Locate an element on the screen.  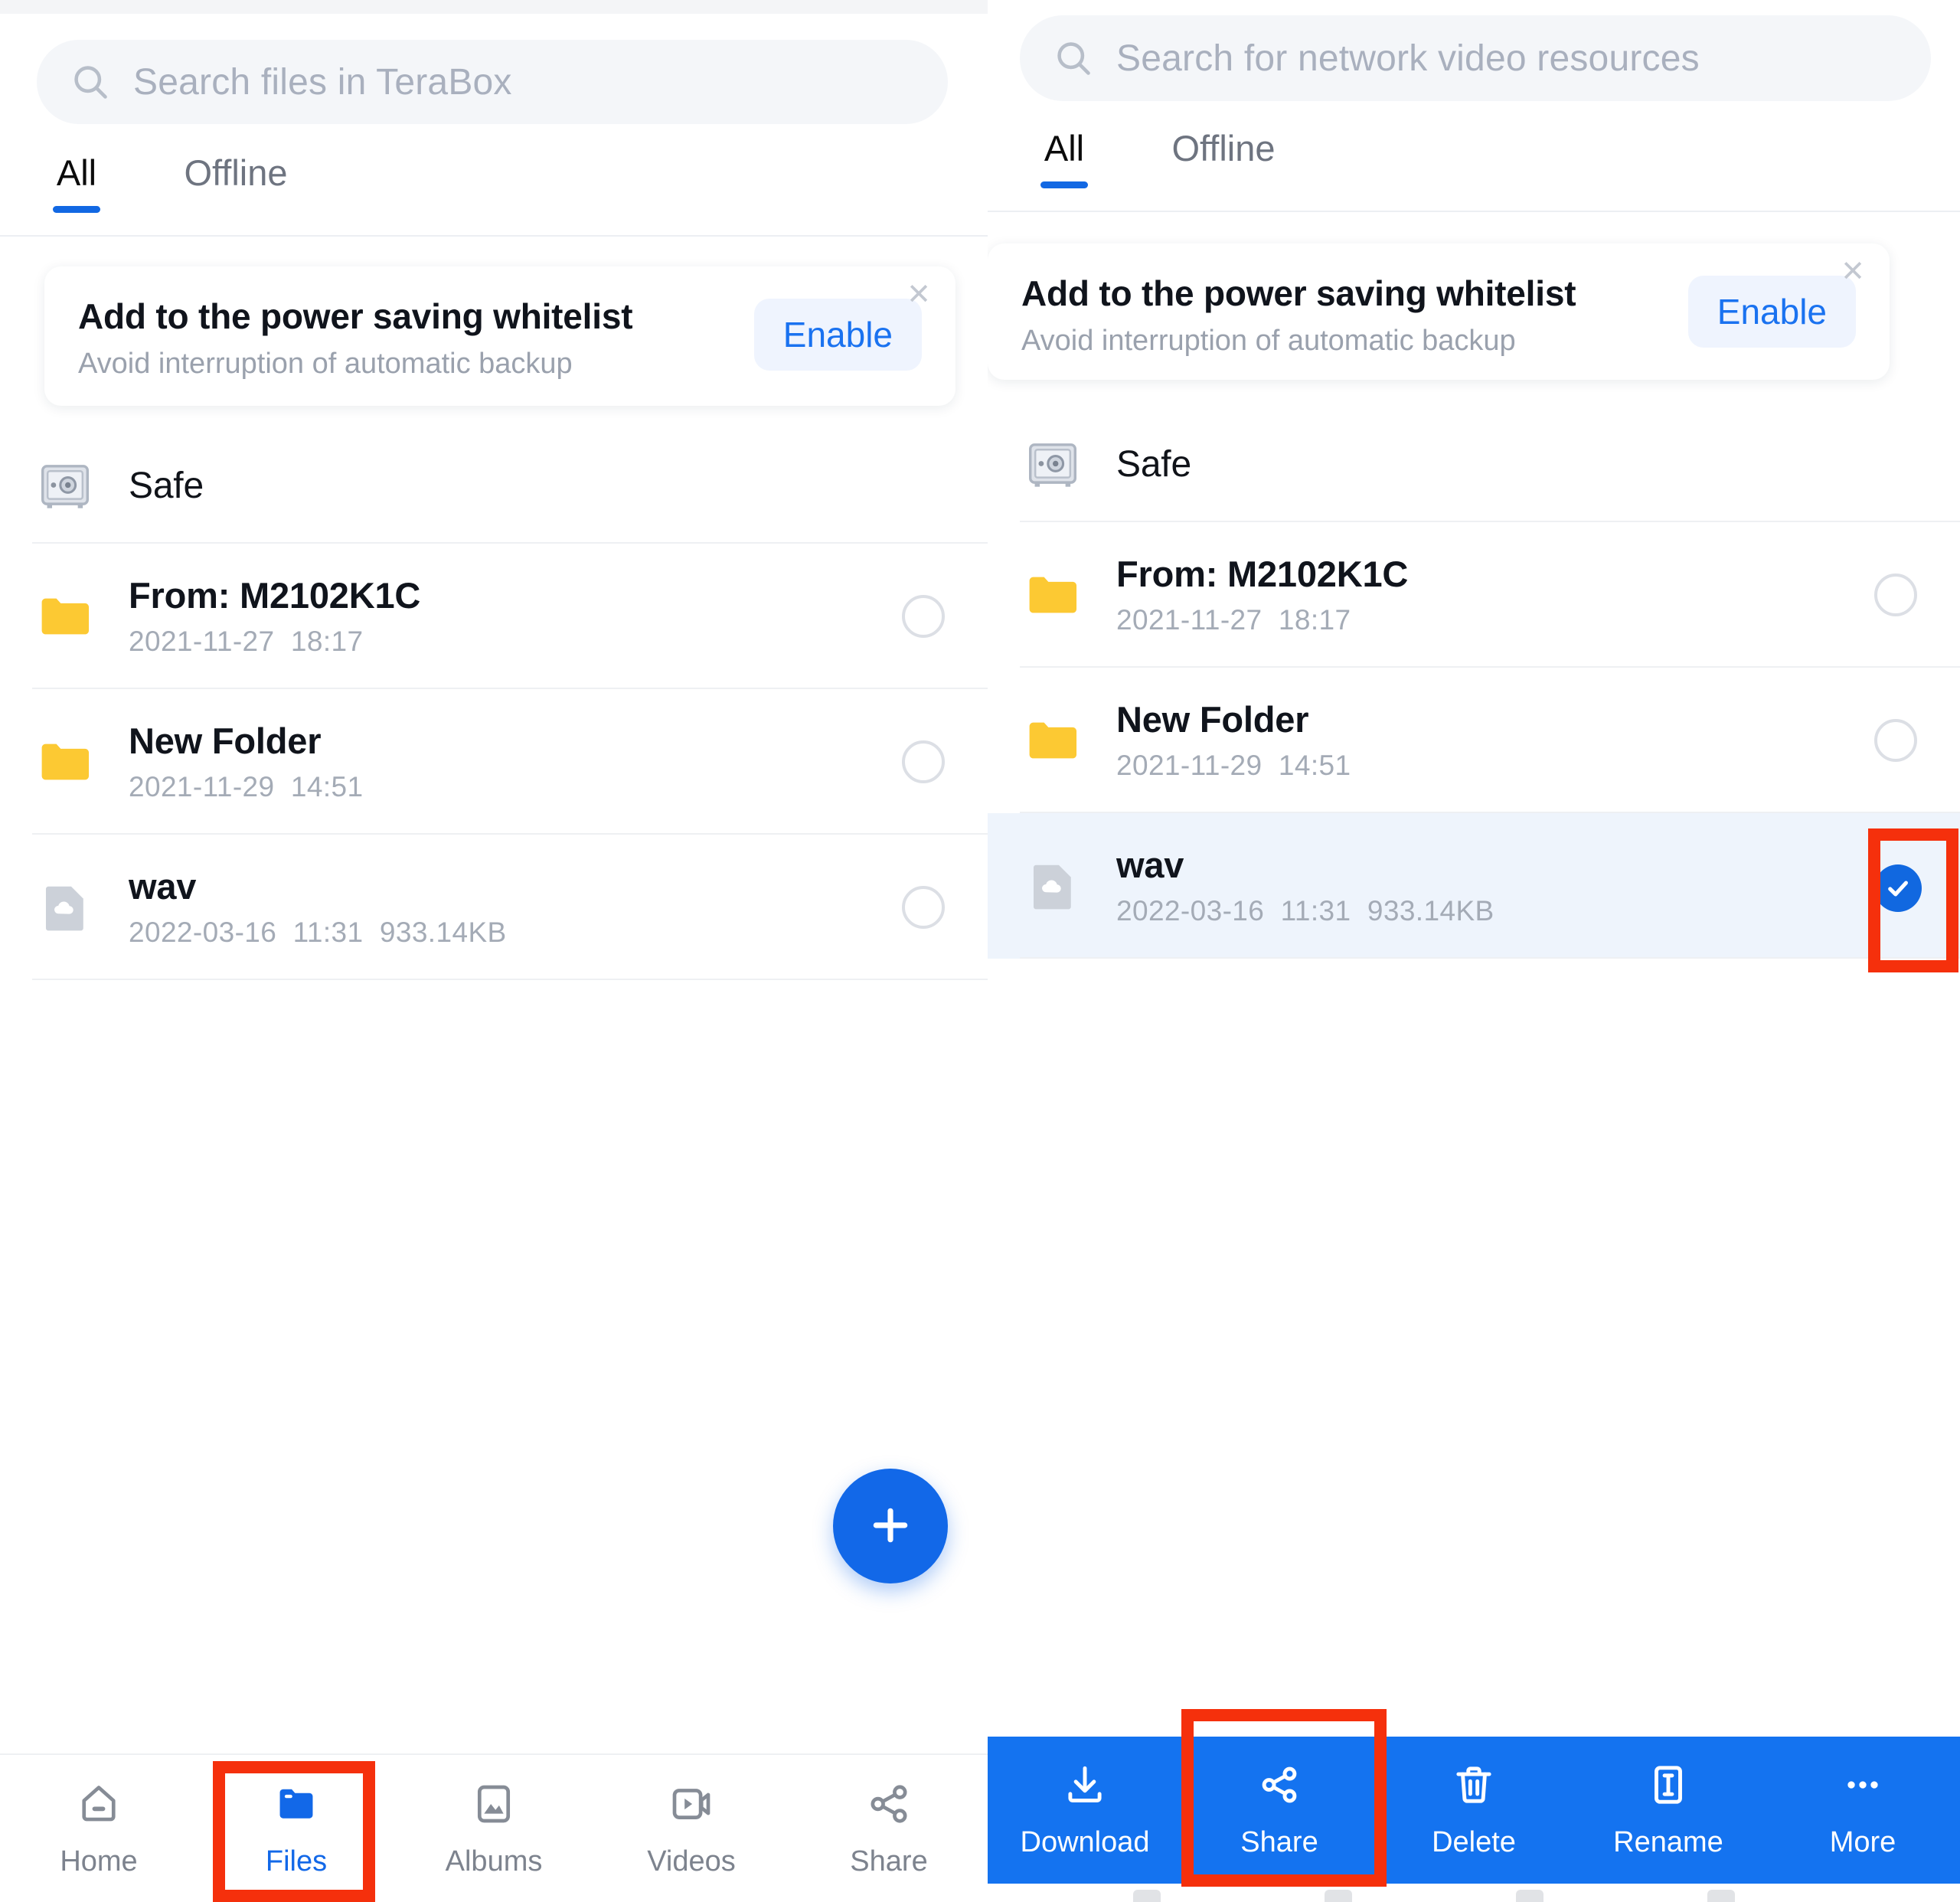
search-icon is located at coordinates (1073, 58).